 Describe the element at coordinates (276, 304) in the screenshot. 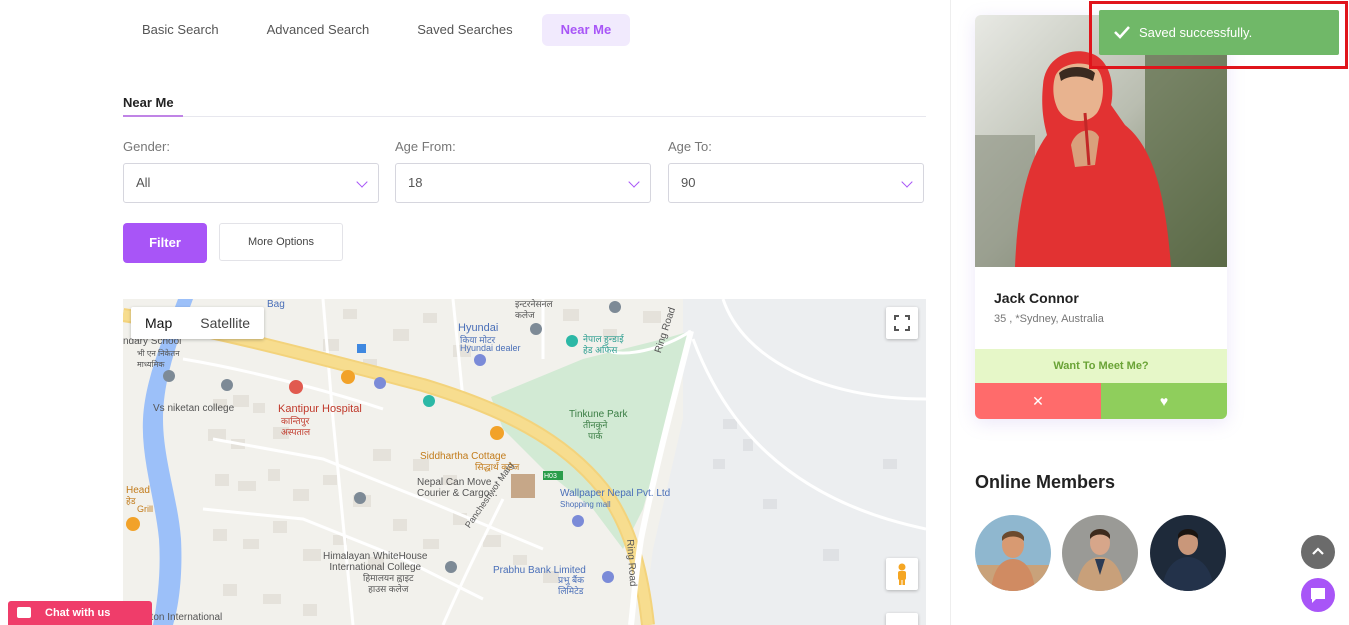

I see `map-label-bag: Bag` at that location.